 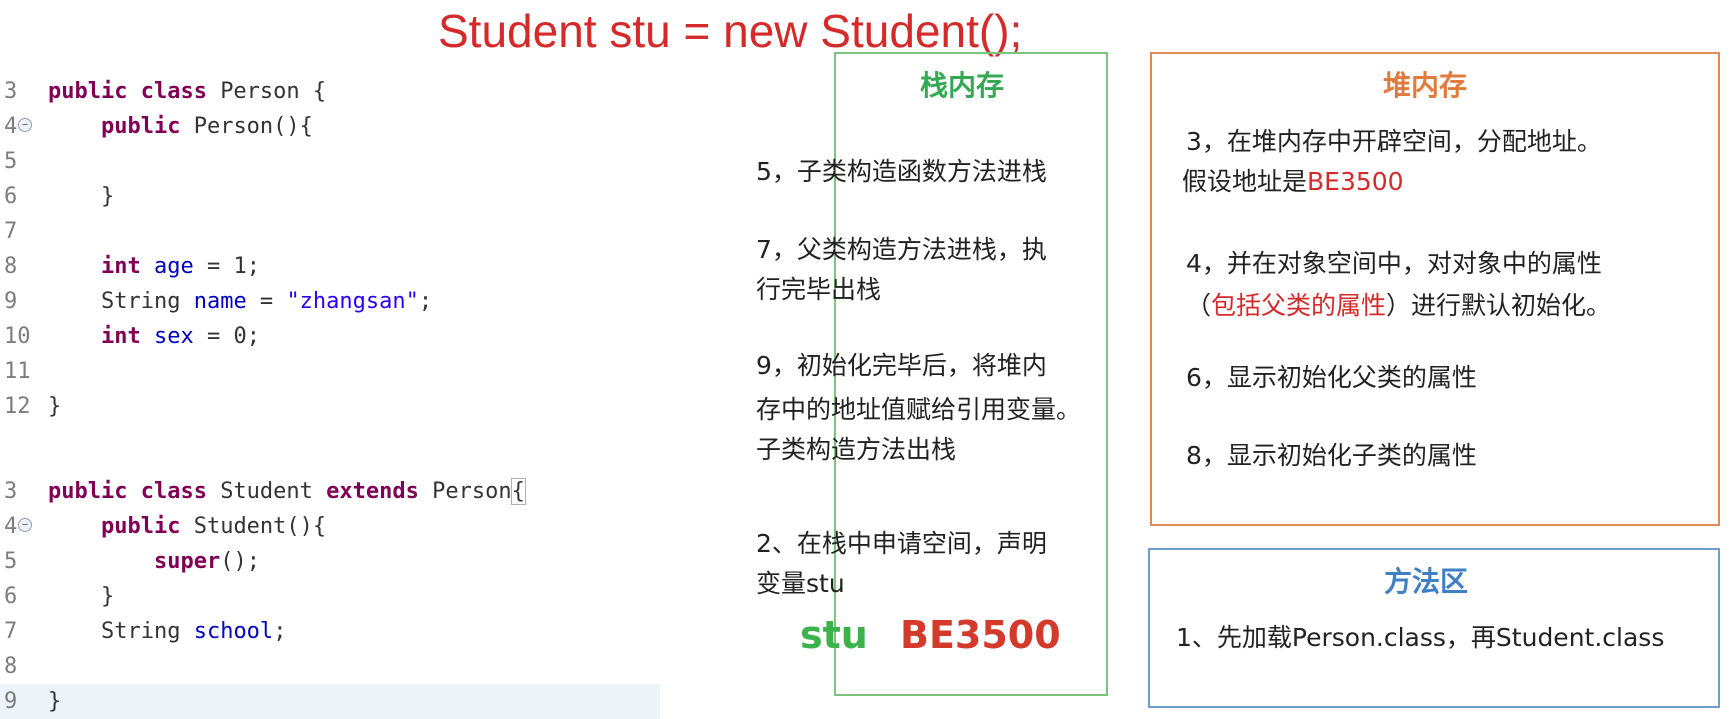 I want to click on heap-step-4-line2: （包括父类的属性）进行默认初始化。, so click(x=1399, y=305).